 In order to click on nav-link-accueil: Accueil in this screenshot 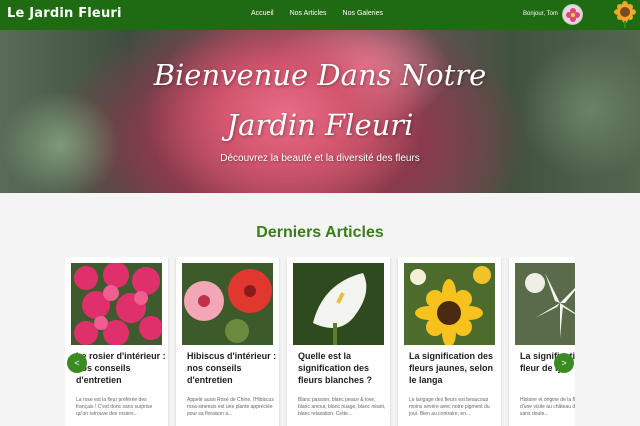, I will do `click(262, 13)`.